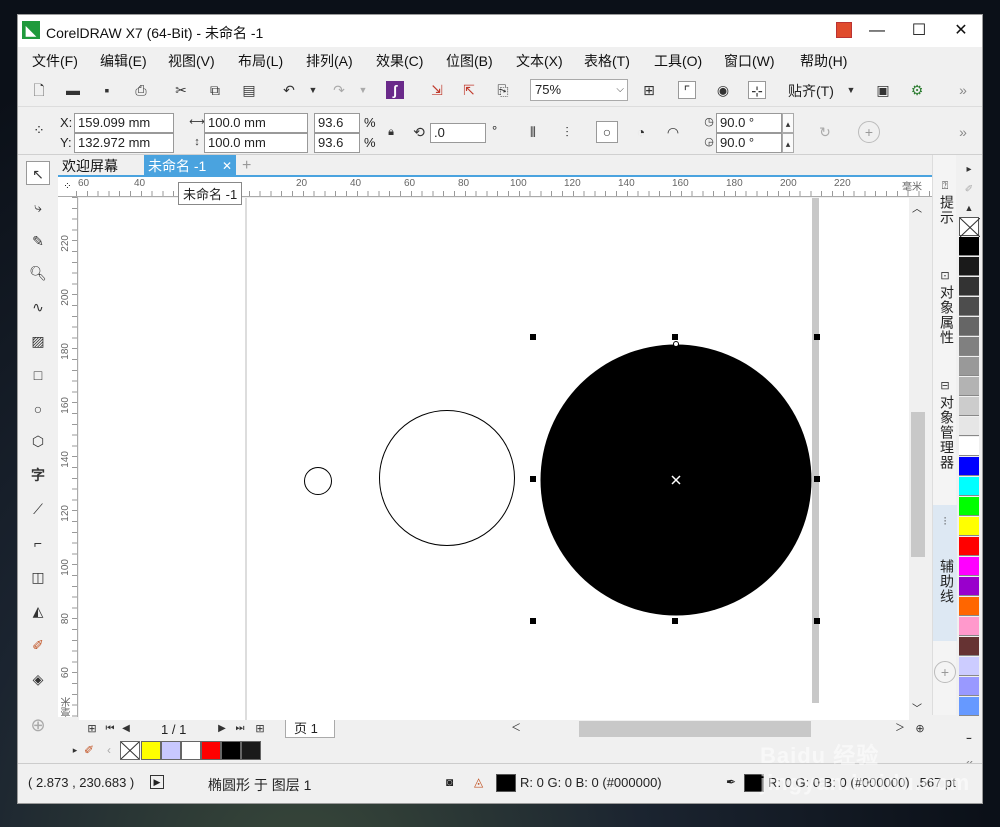  Describe the element at coordinates (215, 90) in the screenshot. I see `copy-icon: ⧉` at that location.